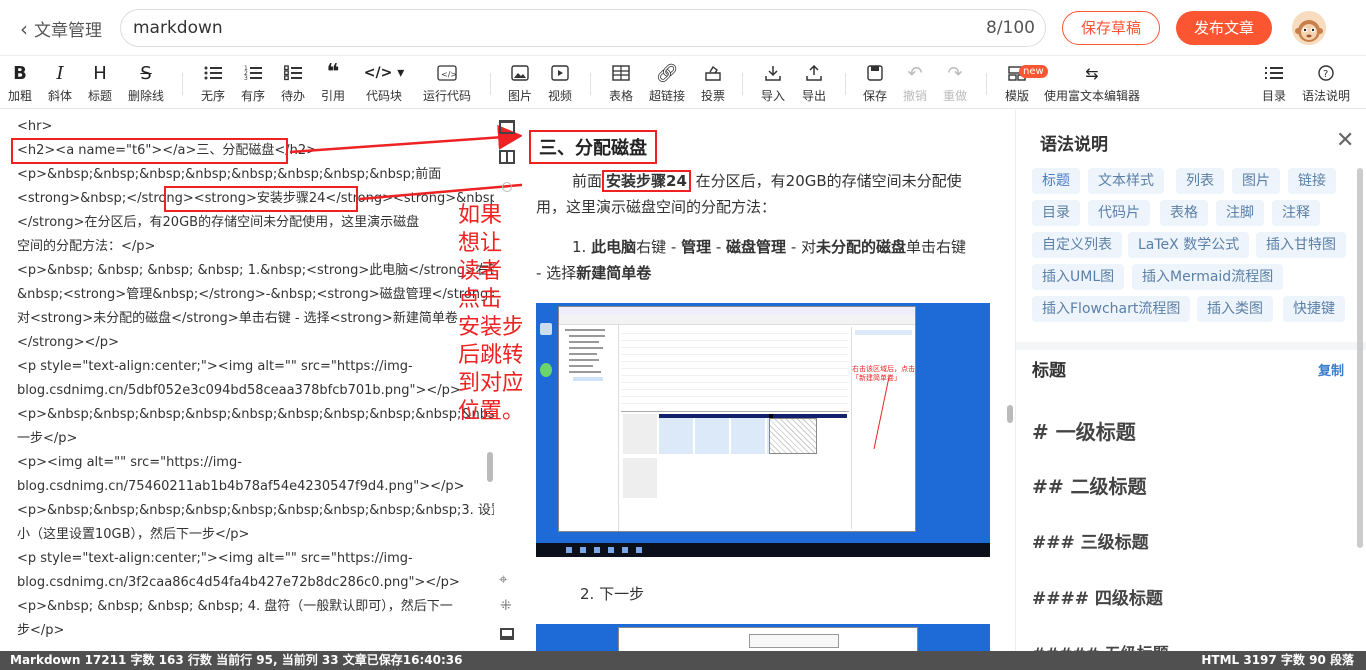 Image resolution: width=1366 pixels, height=670 pixels. I want to click on syntax-panel-title: 语法说明, so click(1074, 145).